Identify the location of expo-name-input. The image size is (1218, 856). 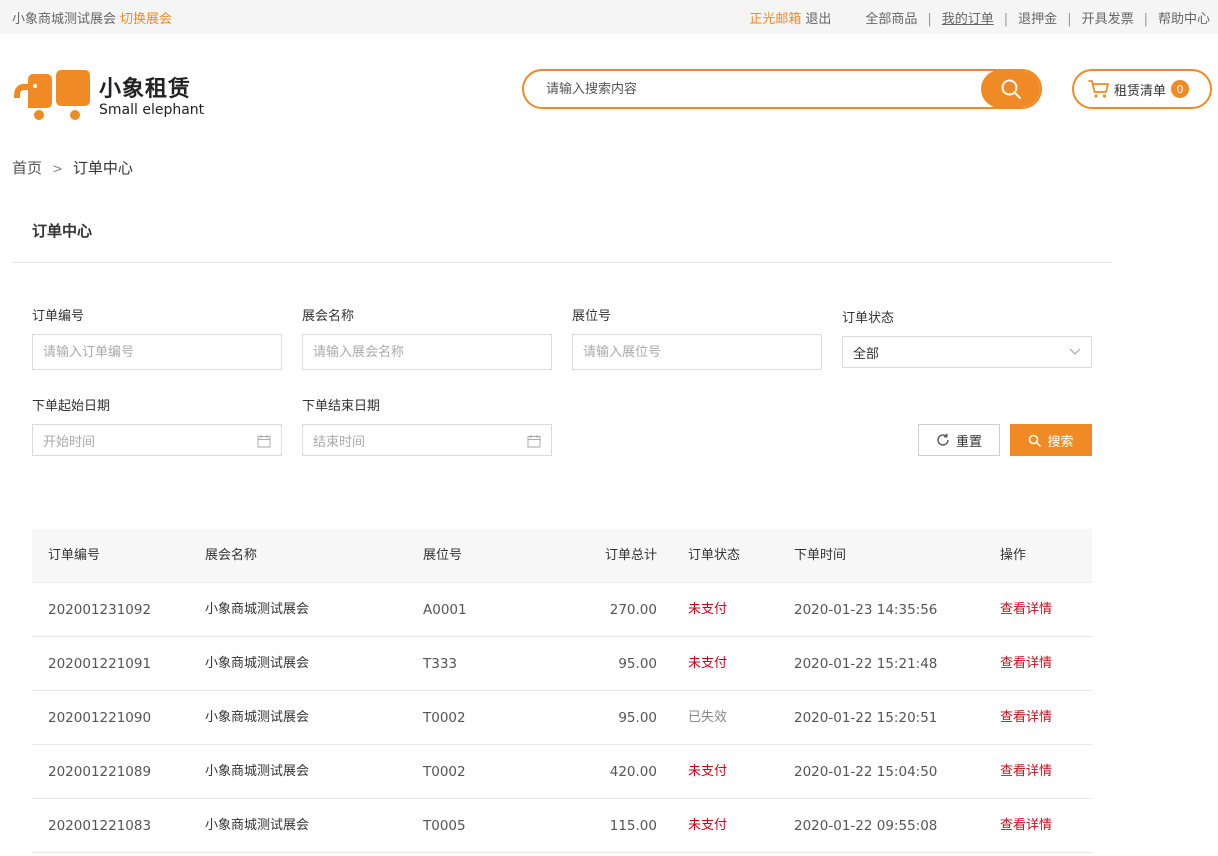
(427, 352).